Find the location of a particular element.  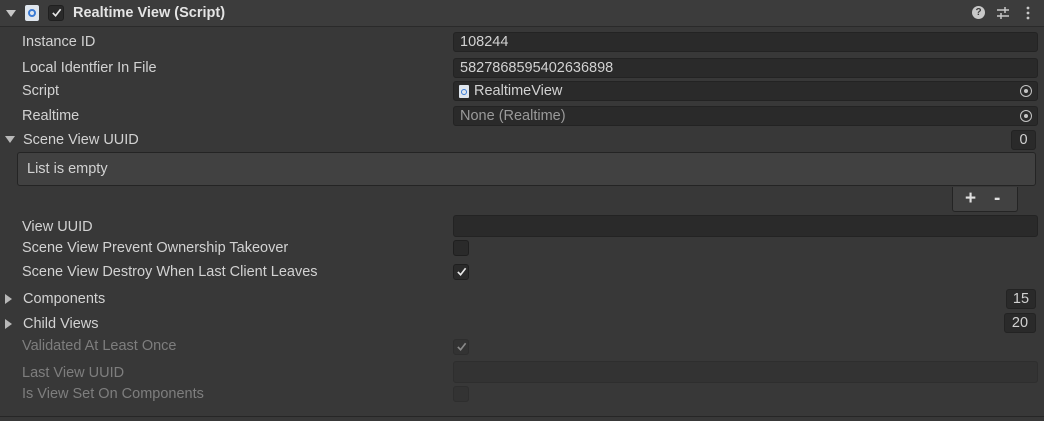

scene-view-uuid-foldout-icon is located at coordinates (10, 139).